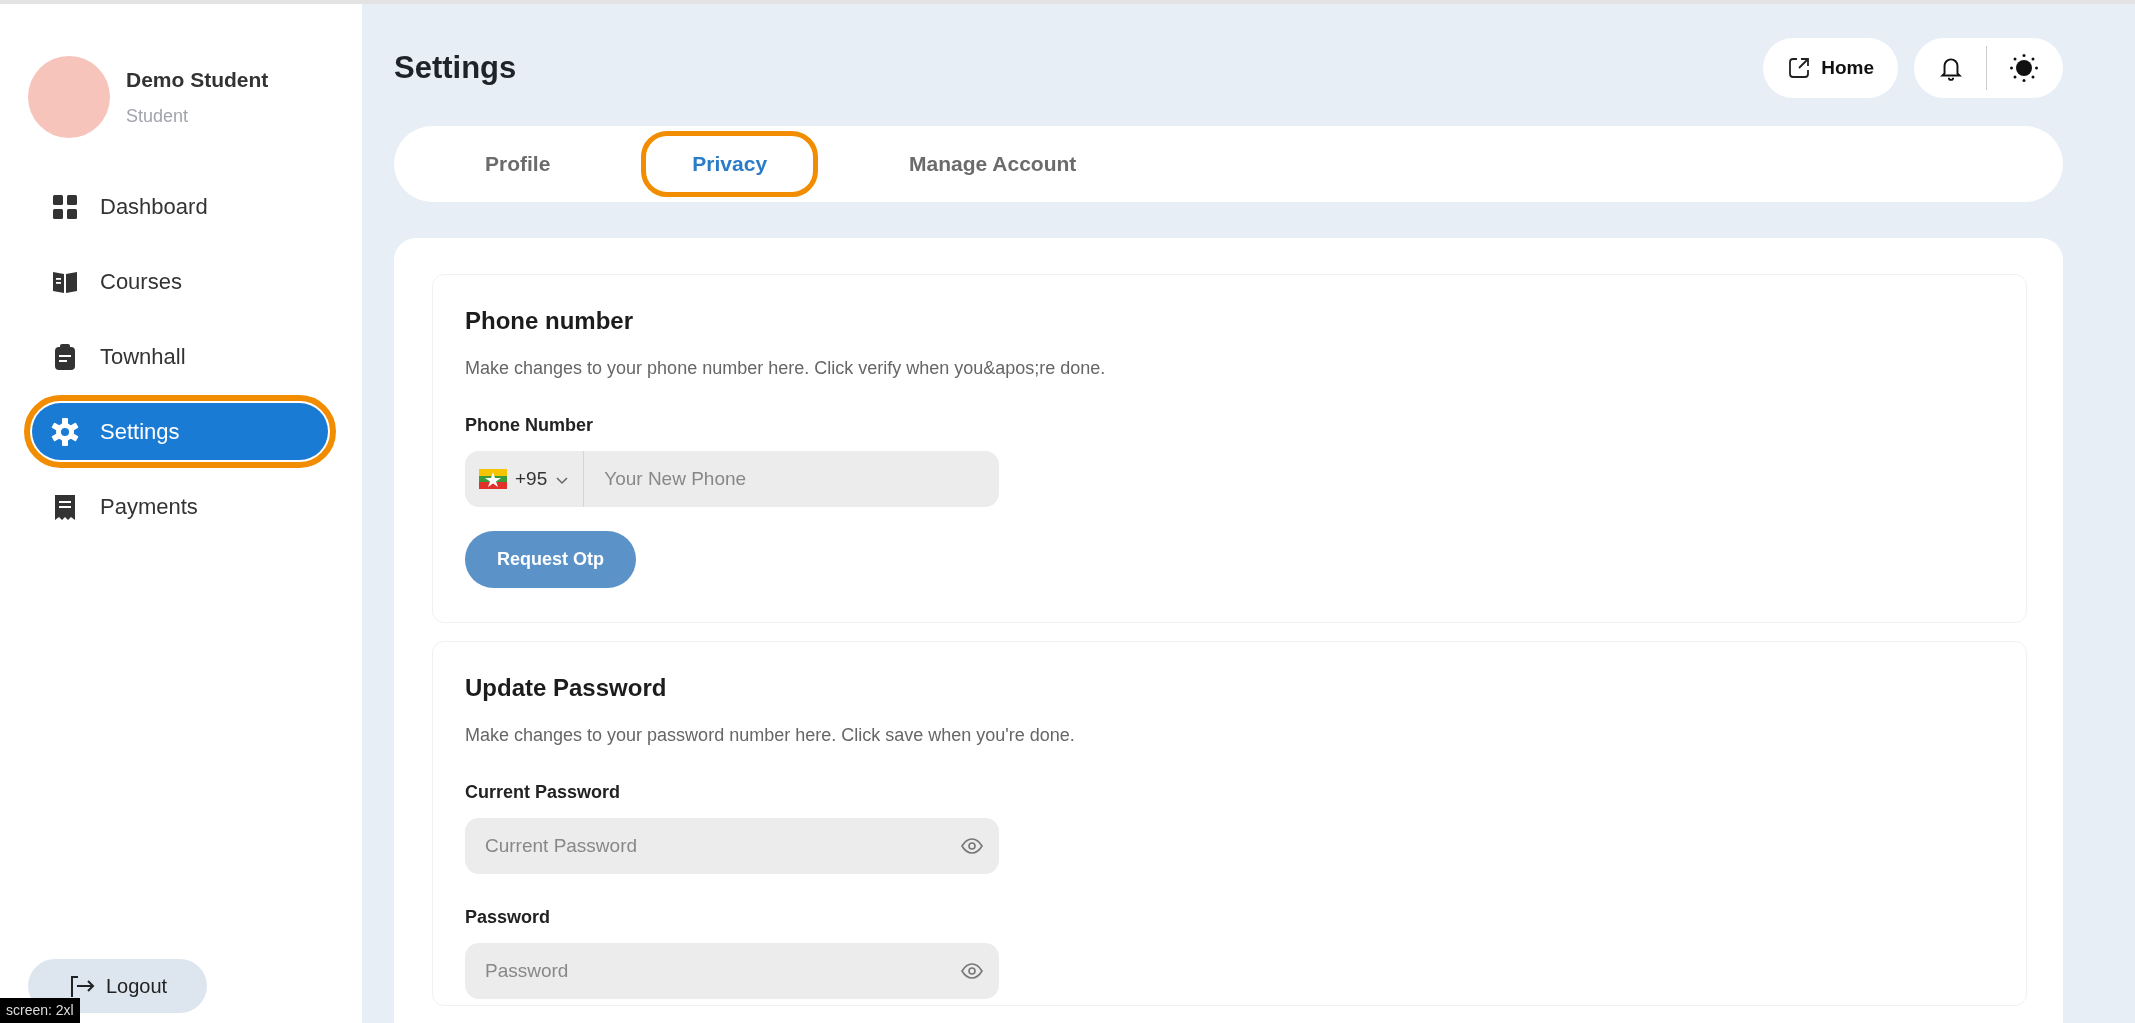  Describe the element at coordinates (180, 356) in the screenshot. I see `sidebar-item: Townhall` at that location.